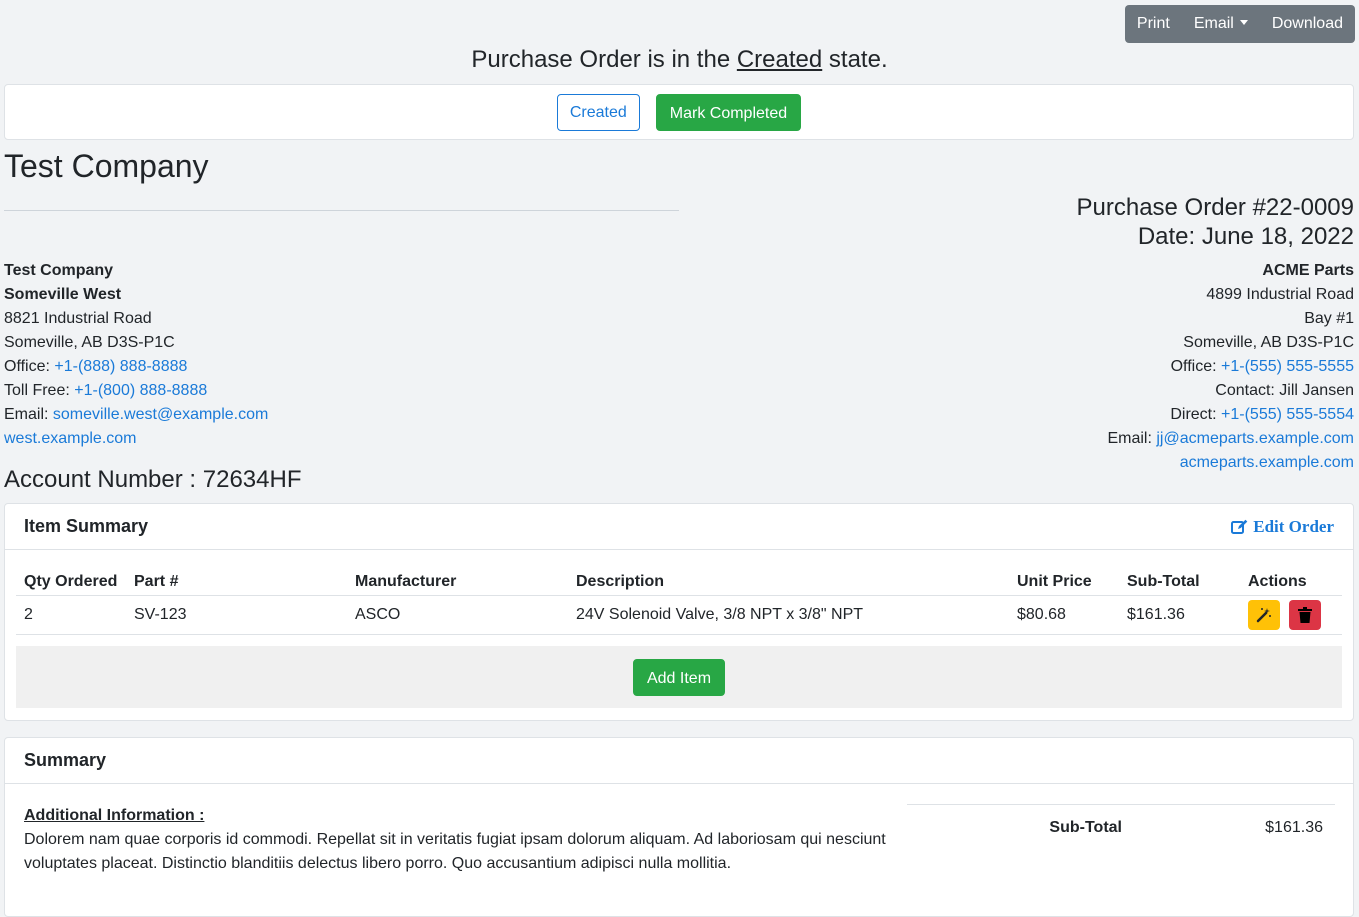 Image resolution: width=1359 pixels, height=917 pixels. I want to click on caret-down-icon, so click(1243, 22).